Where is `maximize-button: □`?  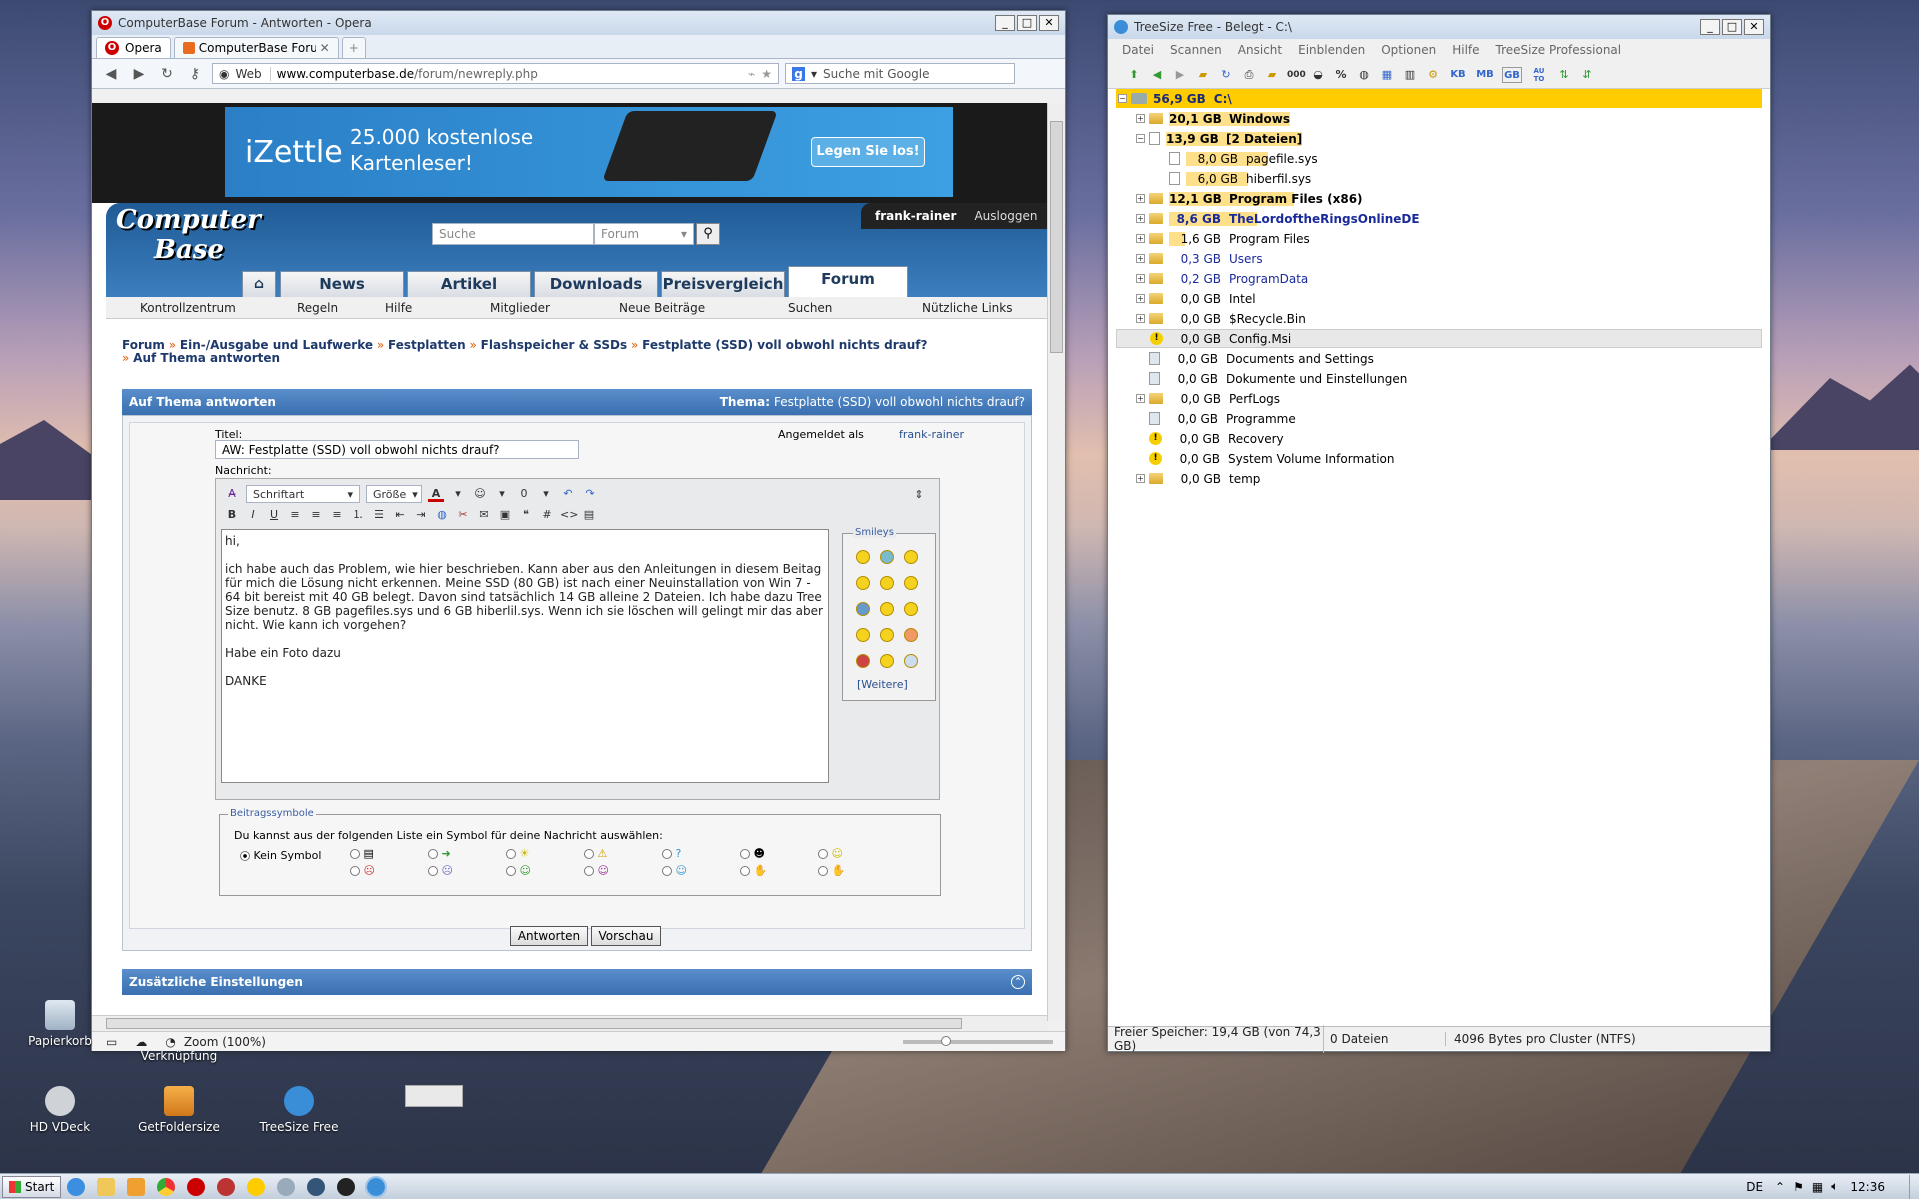 maximize-button: □ is located at coordinates (1732, 27).